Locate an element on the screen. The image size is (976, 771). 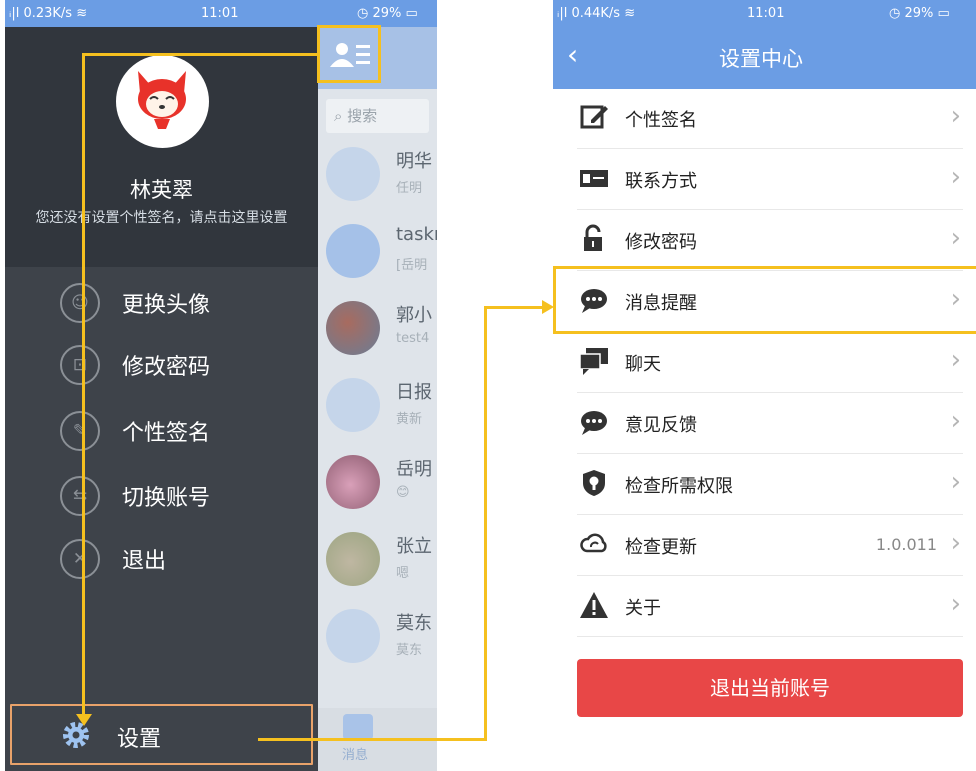
row-label: 聊天 is located at coordinates (643, 364).